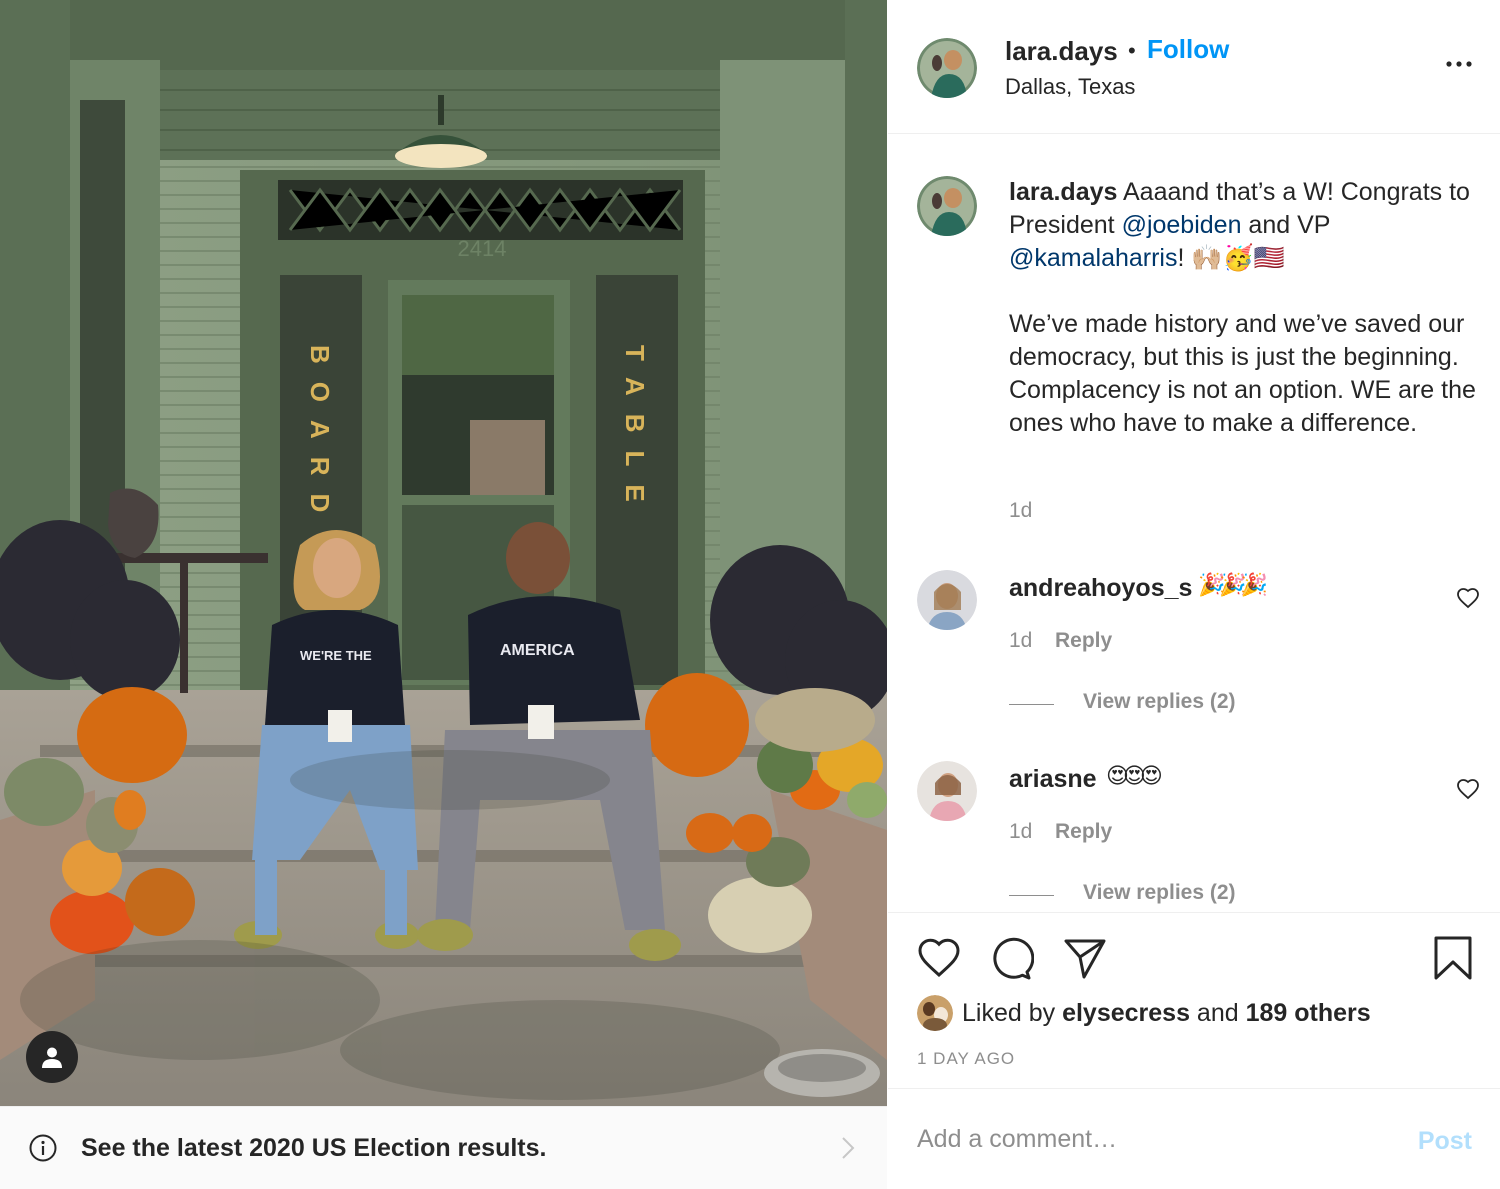  What do you see at coordinates (1188, 49) in the screenshot?
I see `follow-button: Follow` at bounding box center [1188, 49].